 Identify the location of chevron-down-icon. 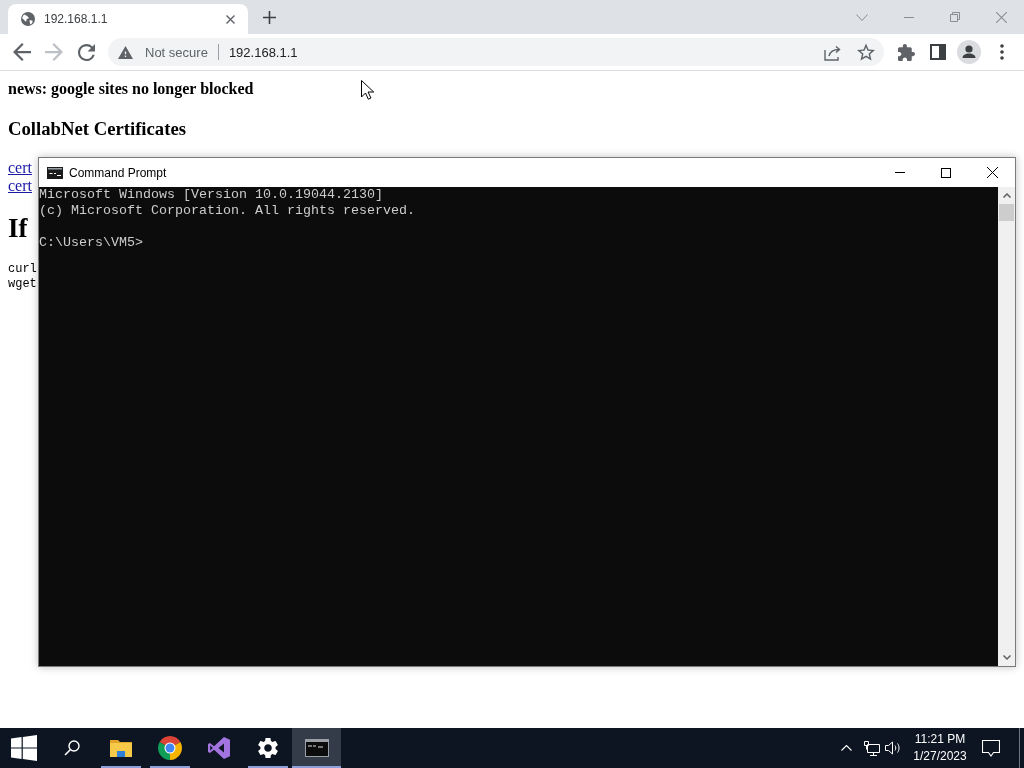
(862, 17).